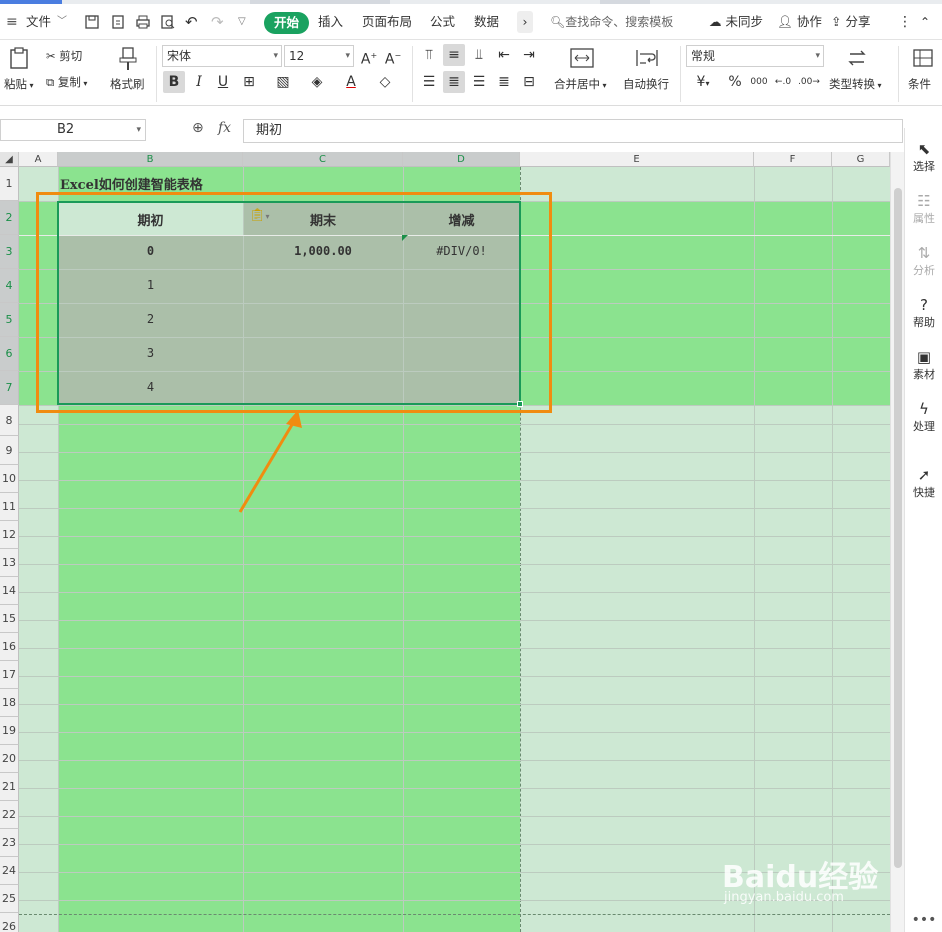 This screenshot has height=932, width=942. I want to click on decrease-decimal-icon: .00→, so click(809, 82).